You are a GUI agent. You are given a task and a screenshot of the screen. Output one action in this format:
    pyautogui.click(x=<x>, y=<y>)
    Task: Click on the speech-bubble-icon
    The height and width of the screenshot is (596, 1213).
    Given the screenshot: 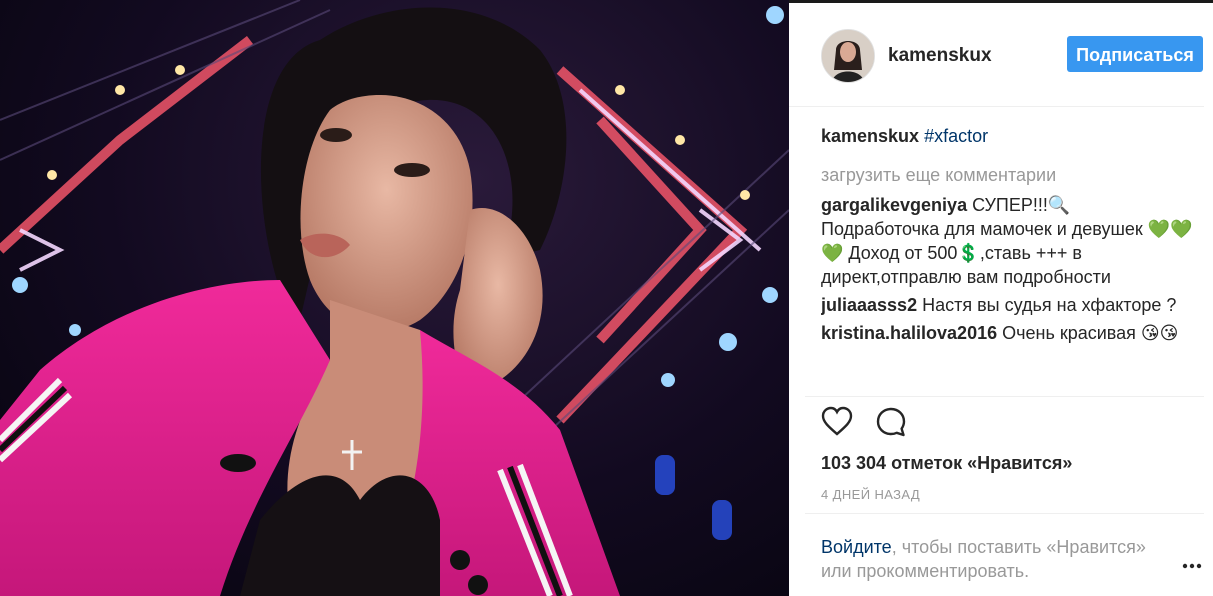 What is the action you would take?
    pyautogui.click(x=891, y=422)
    